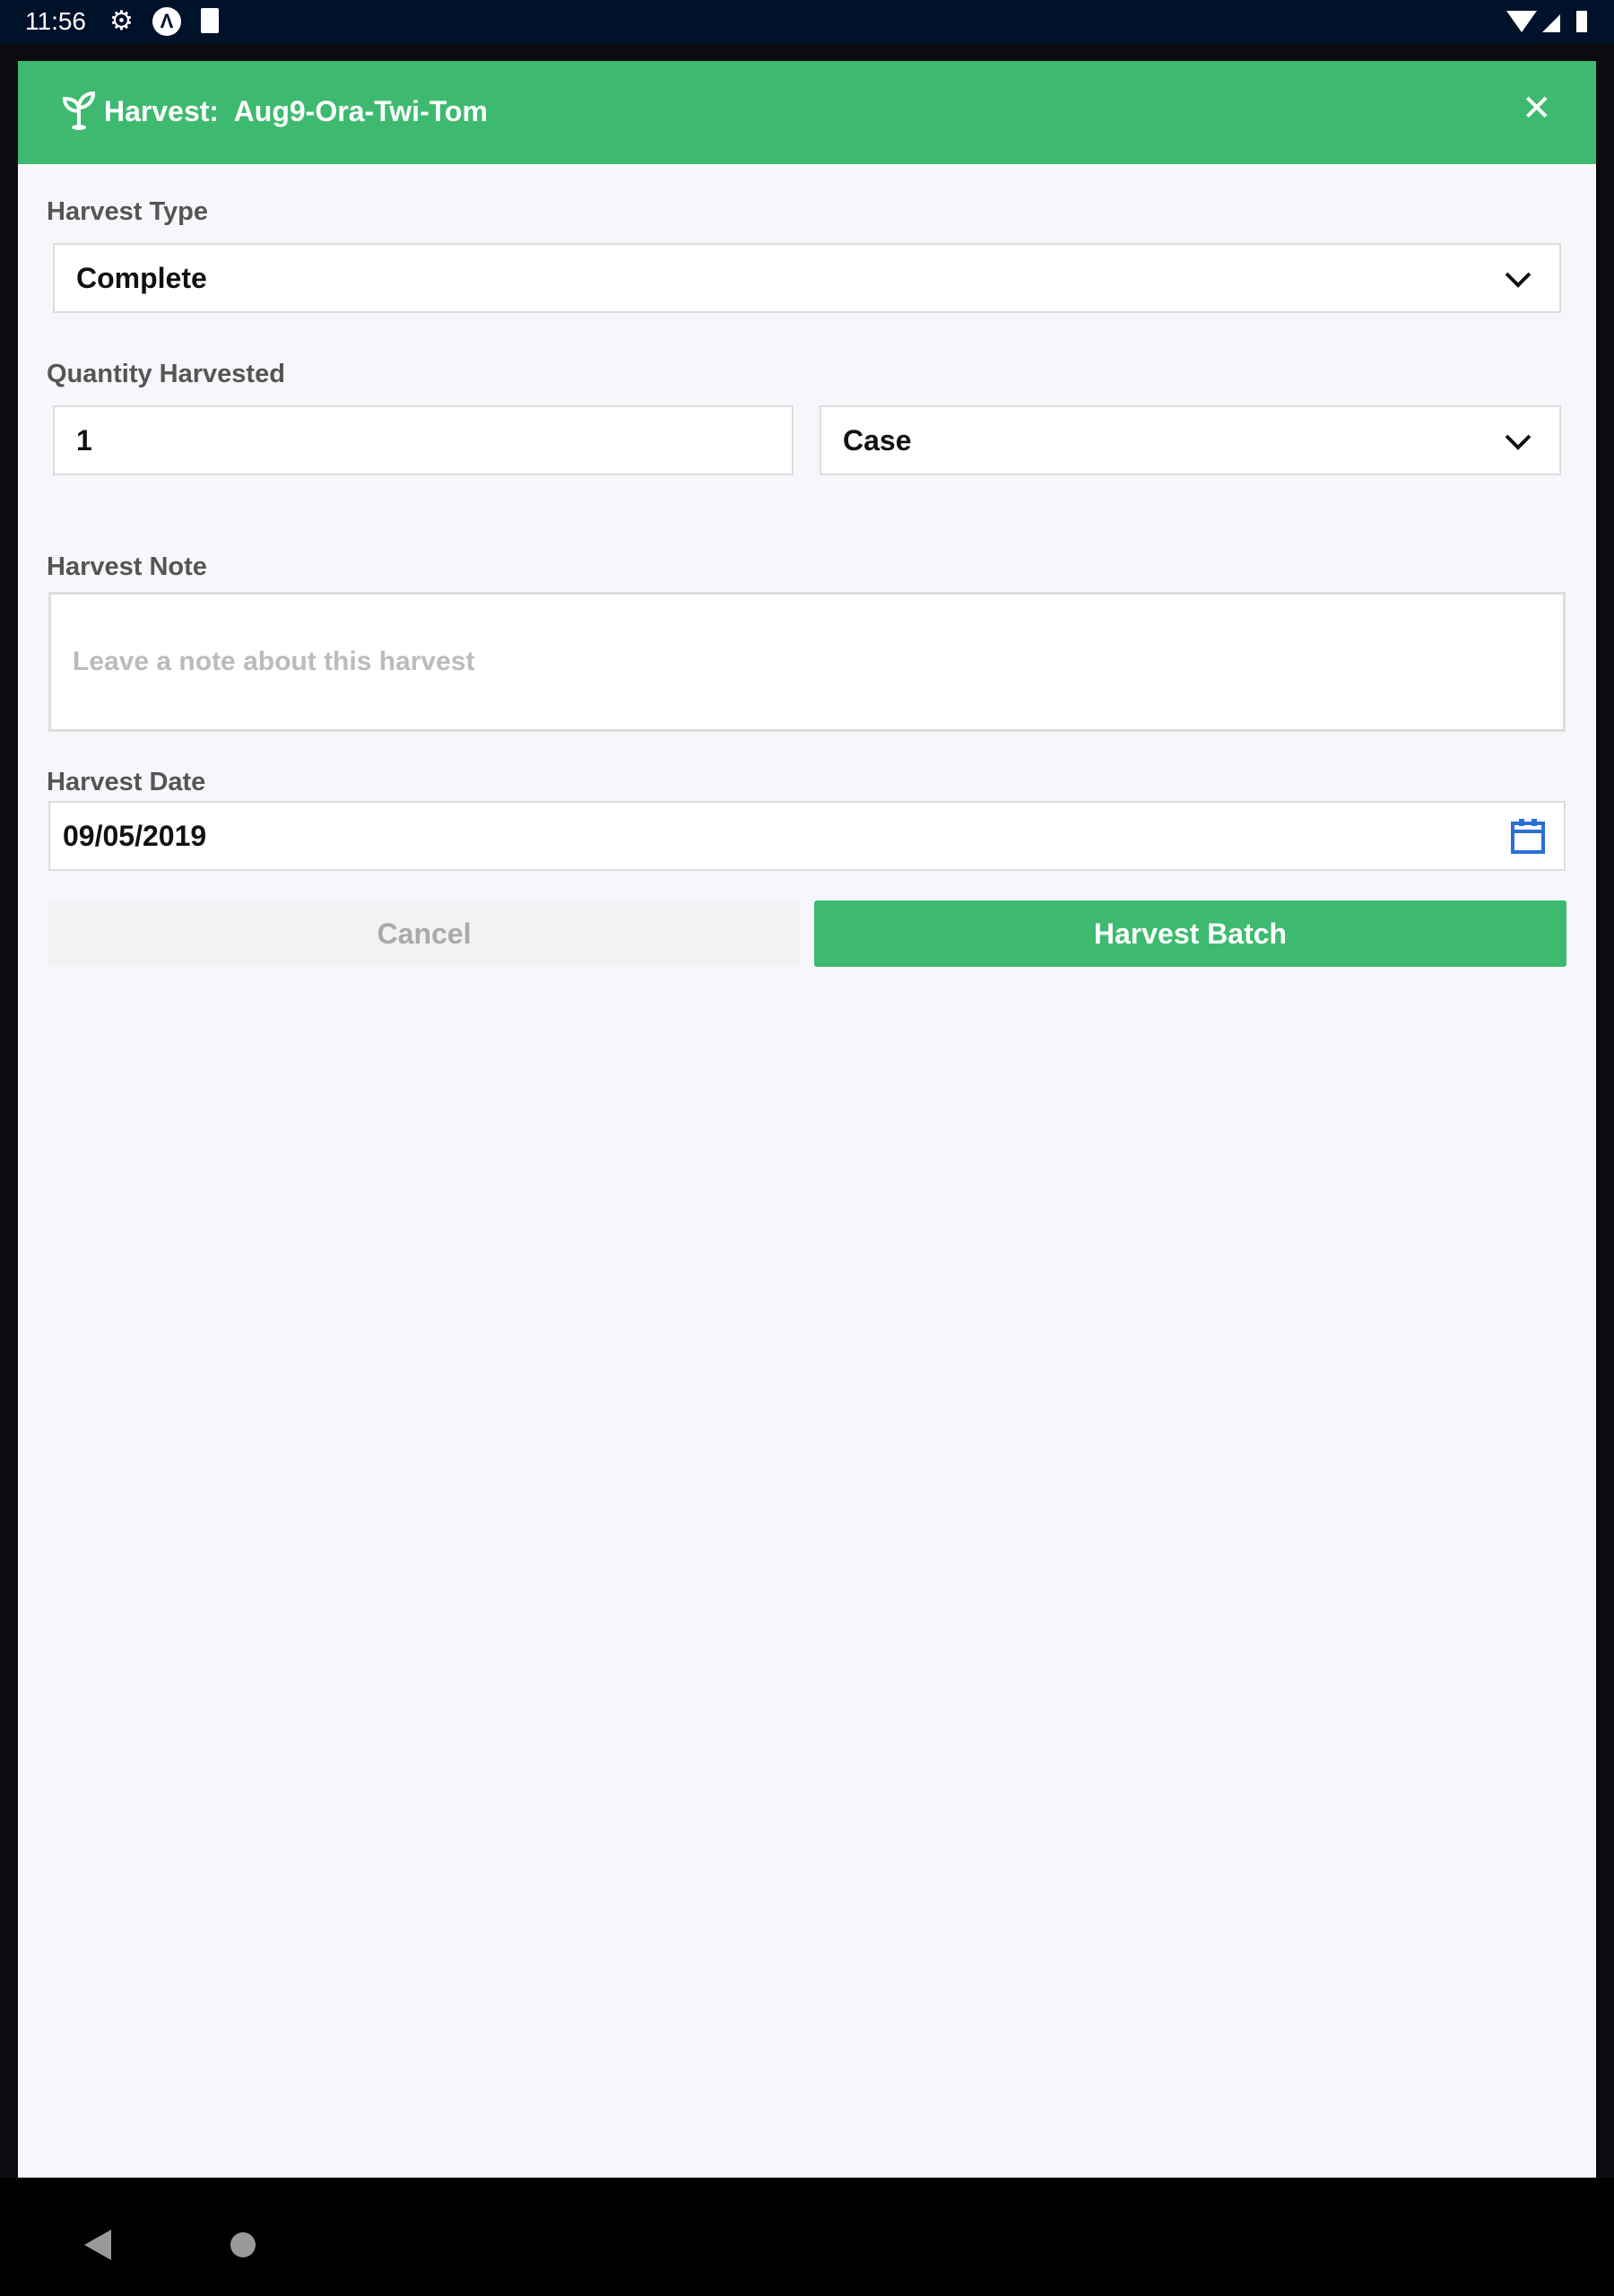  What do you see at coordinates (55, 21) in the screenshot?
I see `clock: 11:56` at bounding box center [55, 21].